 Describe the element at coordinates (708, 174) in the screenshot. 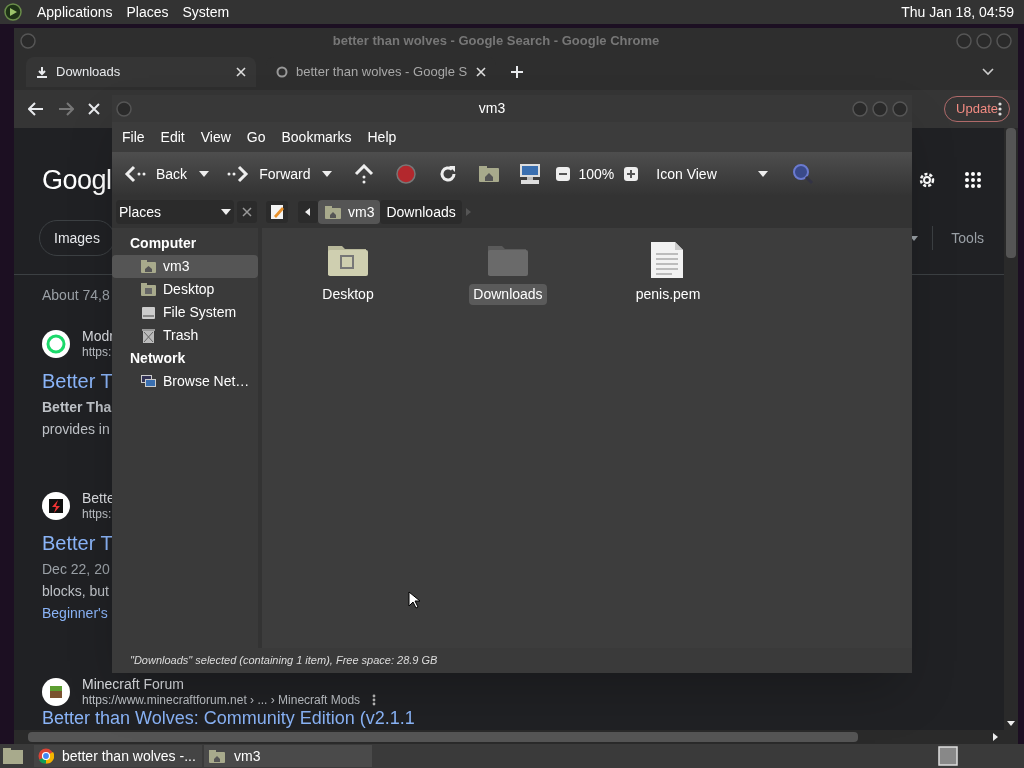

I see `view-selector: Icon View` at that location.